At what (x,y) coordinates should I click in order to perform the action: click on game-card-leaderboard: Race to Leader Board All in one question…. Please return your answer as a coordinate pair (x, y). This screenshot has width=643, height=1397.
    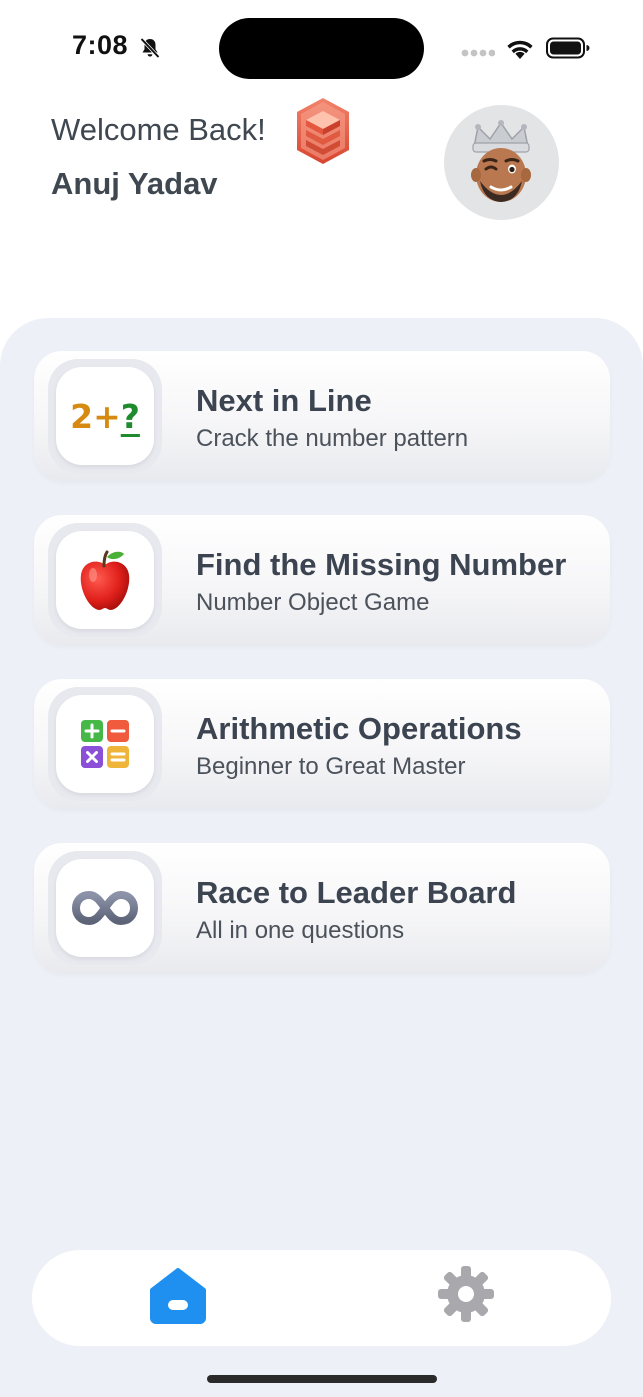
    Looking at the image, I should click on (322, 908).